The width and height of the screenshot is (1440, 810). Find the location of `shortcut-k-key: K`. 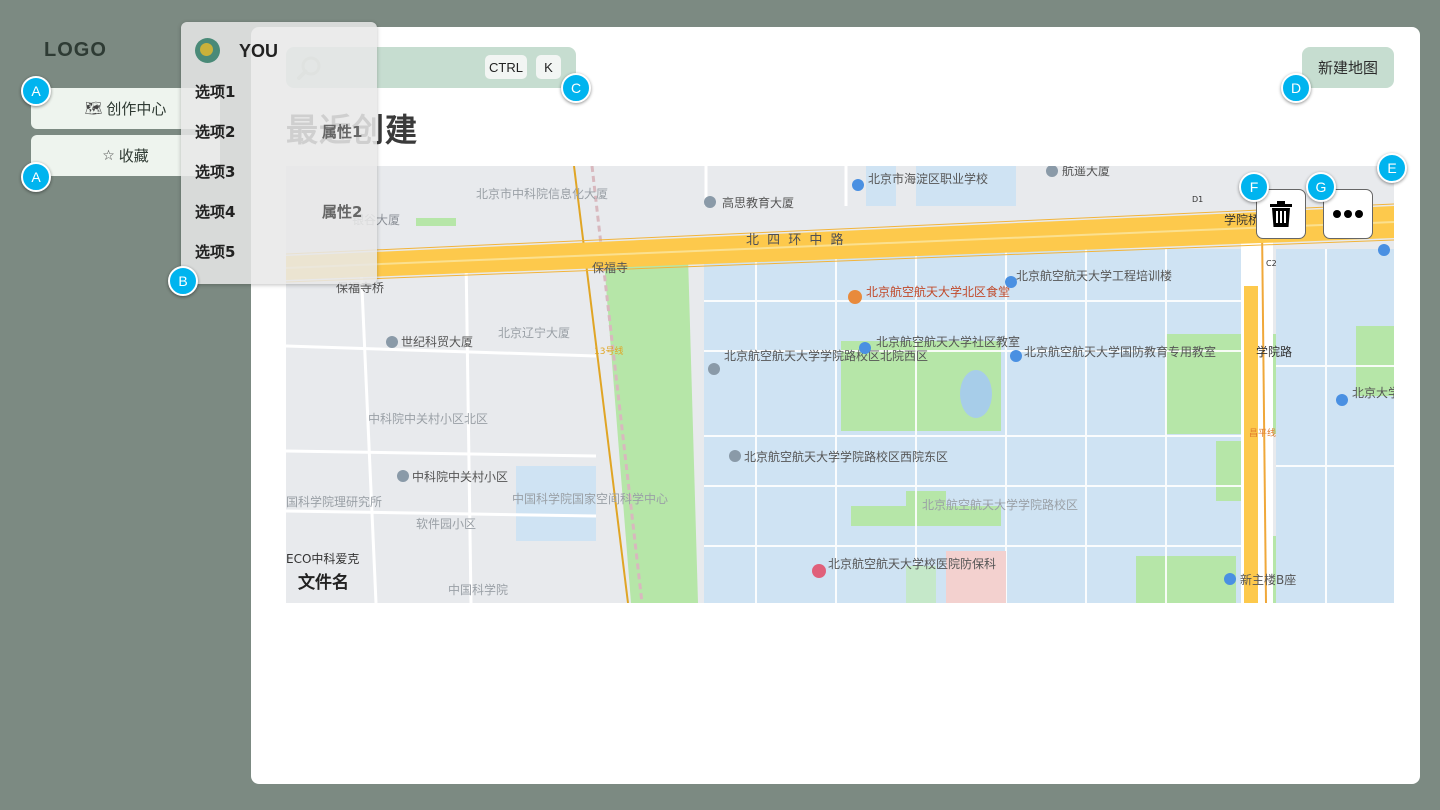

shortcut-k-key: K is located at coordinates (548, 67).